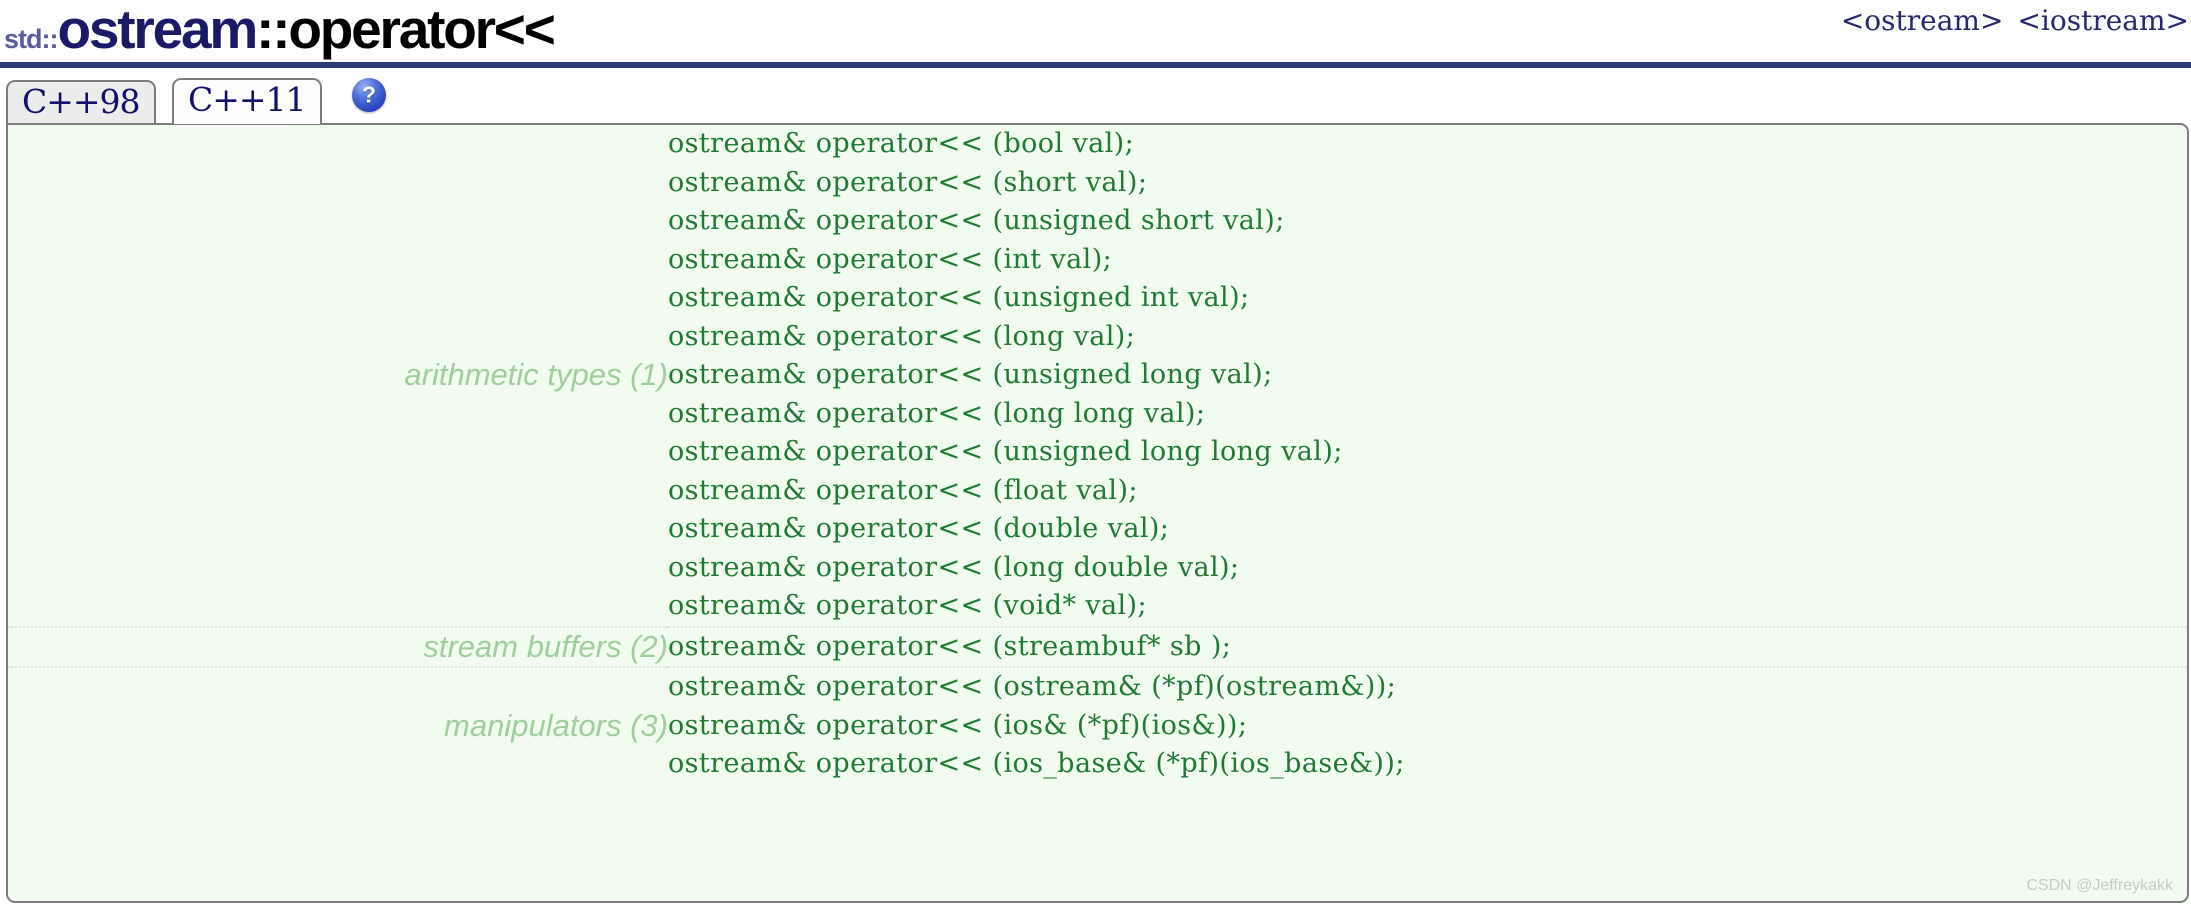  Describe the element at coordinates (970, 374) in the screenshot. I see `signature-line: ostream& operator<< (unsigned long val);` at that location.